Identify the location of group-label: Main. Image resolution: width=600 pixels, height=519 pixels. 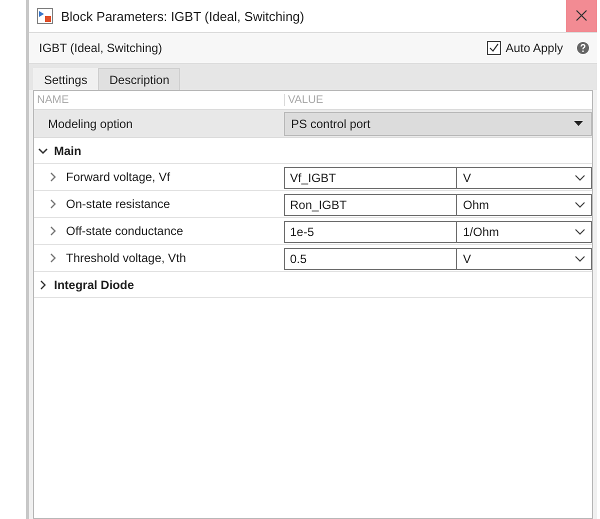
(68, 151).